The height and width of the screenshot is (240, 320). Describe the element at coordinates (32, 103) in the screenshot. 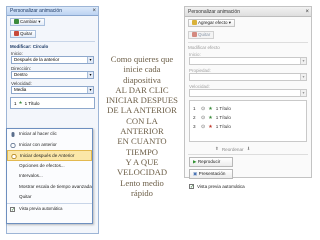

I see `list-item-label: 1 Título` at that location.